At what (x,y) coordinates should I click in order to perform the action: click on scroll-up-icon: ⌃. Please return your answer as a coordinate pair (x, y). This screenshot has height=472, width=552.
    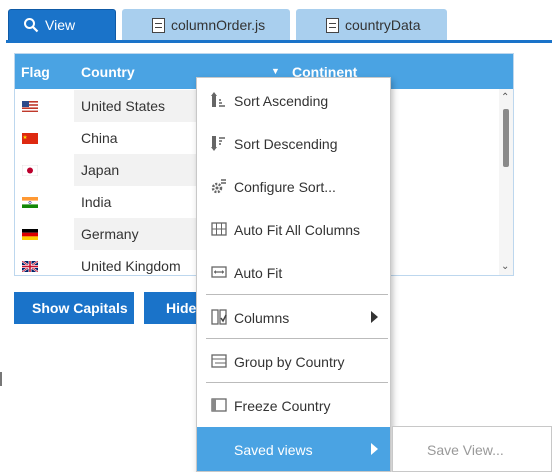
    Looking at the image, I should click on (505, 97).